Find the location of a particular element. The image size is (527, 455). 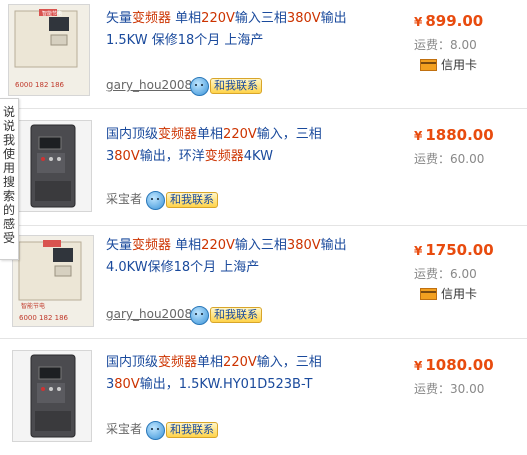

feedback-tab: 说说我使用搜索的感受 is located at coordinates (9, 179).